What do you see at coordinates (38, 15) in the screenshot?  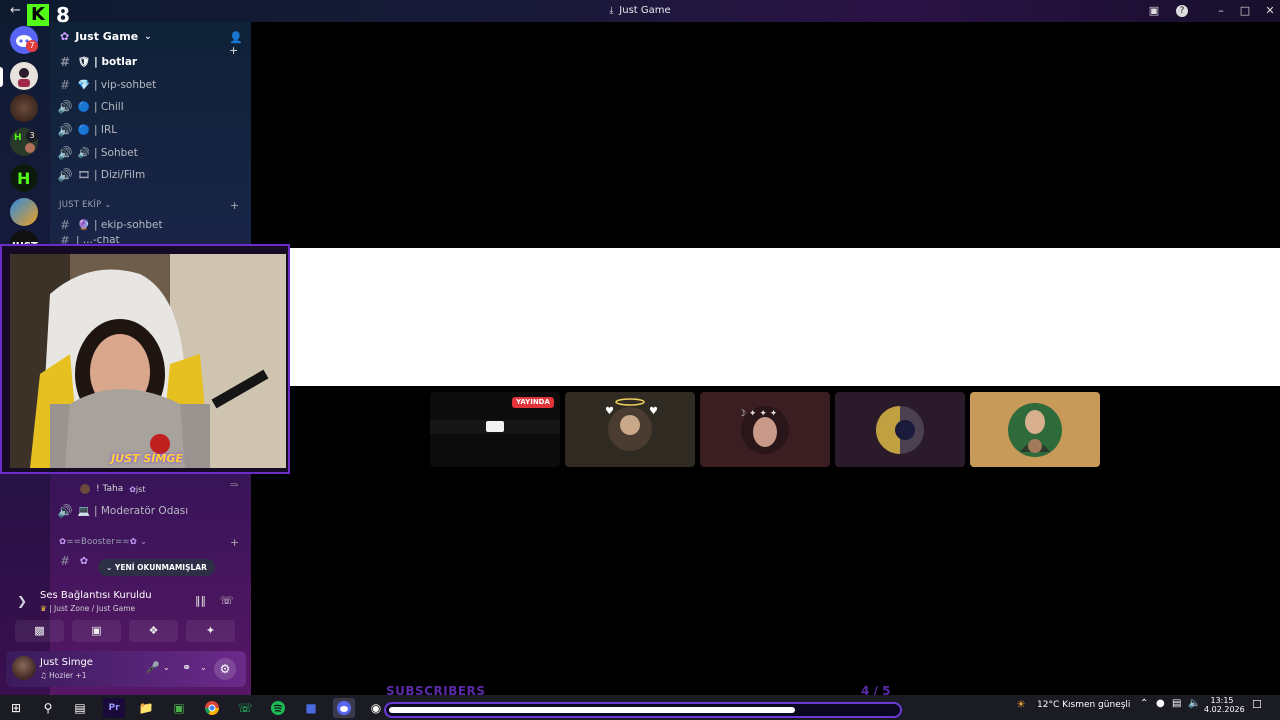 I see `kick-logo: K` at bounding box center [38, 15].